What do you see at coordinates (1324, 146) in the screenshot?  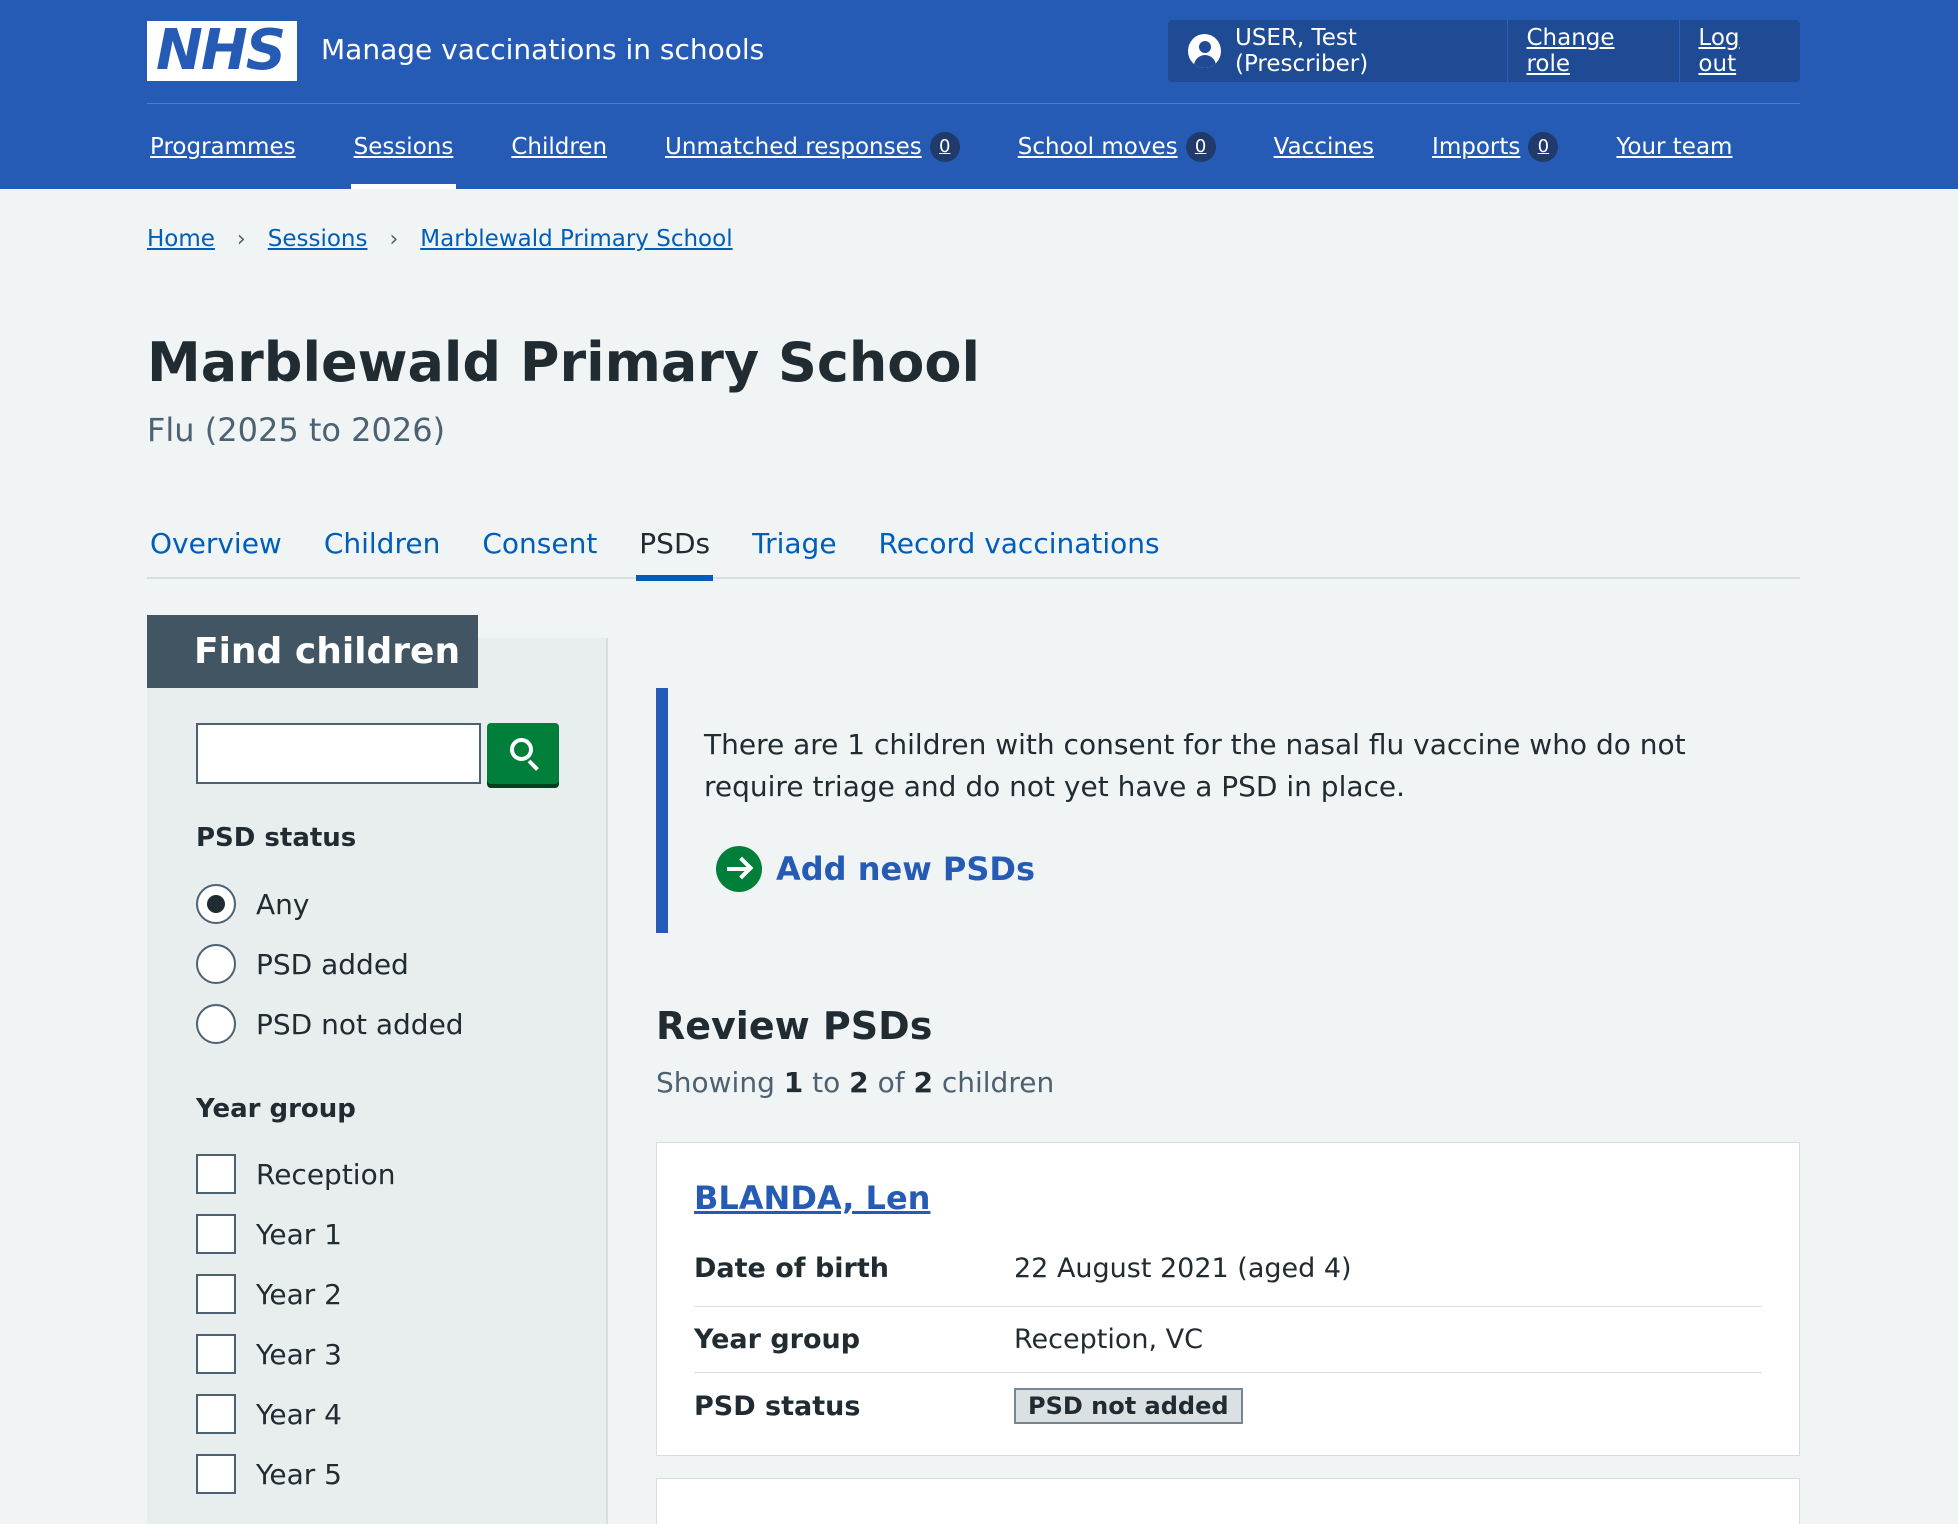 I see `nav-item-vaccines: Vaccines` at bounding box center [1324, 146].